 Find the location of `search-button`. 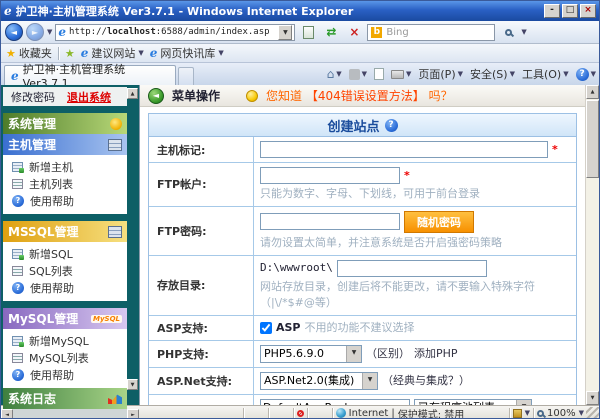

search-button is located at coordinates (508, 32).